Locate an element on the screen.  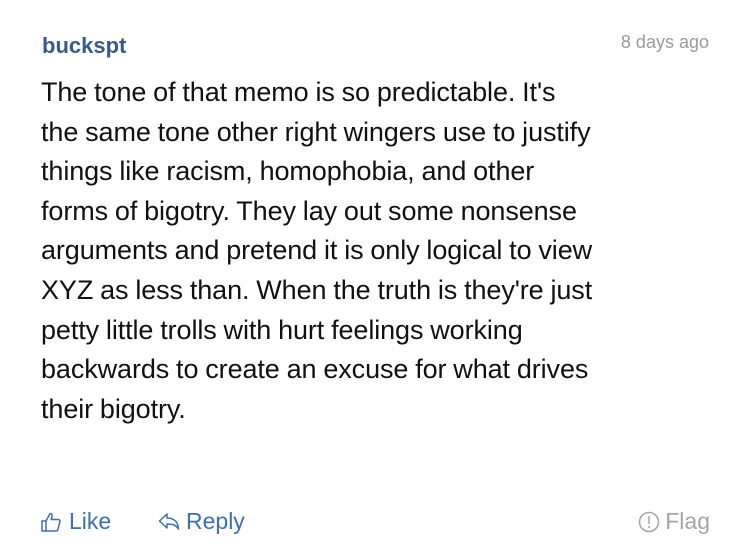
reply-label: Reply is located at coordinates (215, 521).